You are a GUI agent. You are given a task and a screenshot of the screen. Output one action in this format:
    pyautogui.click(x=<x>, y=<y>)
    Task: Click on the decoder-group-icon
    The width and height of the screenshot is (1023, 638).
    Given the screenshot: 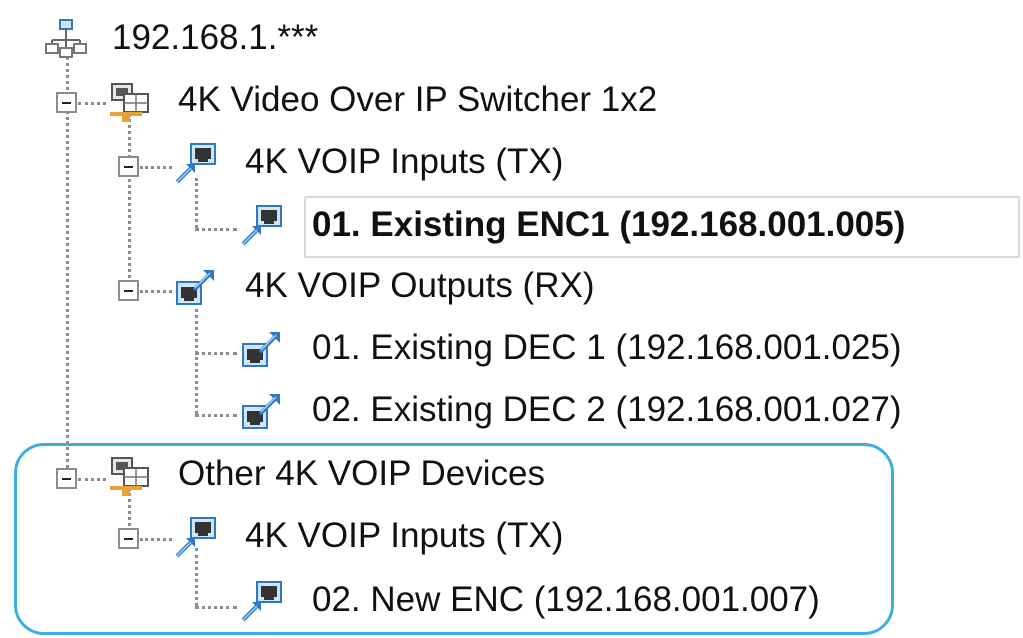 What is the action you would take?
    pyautogui.click(x=196, y=288)
    